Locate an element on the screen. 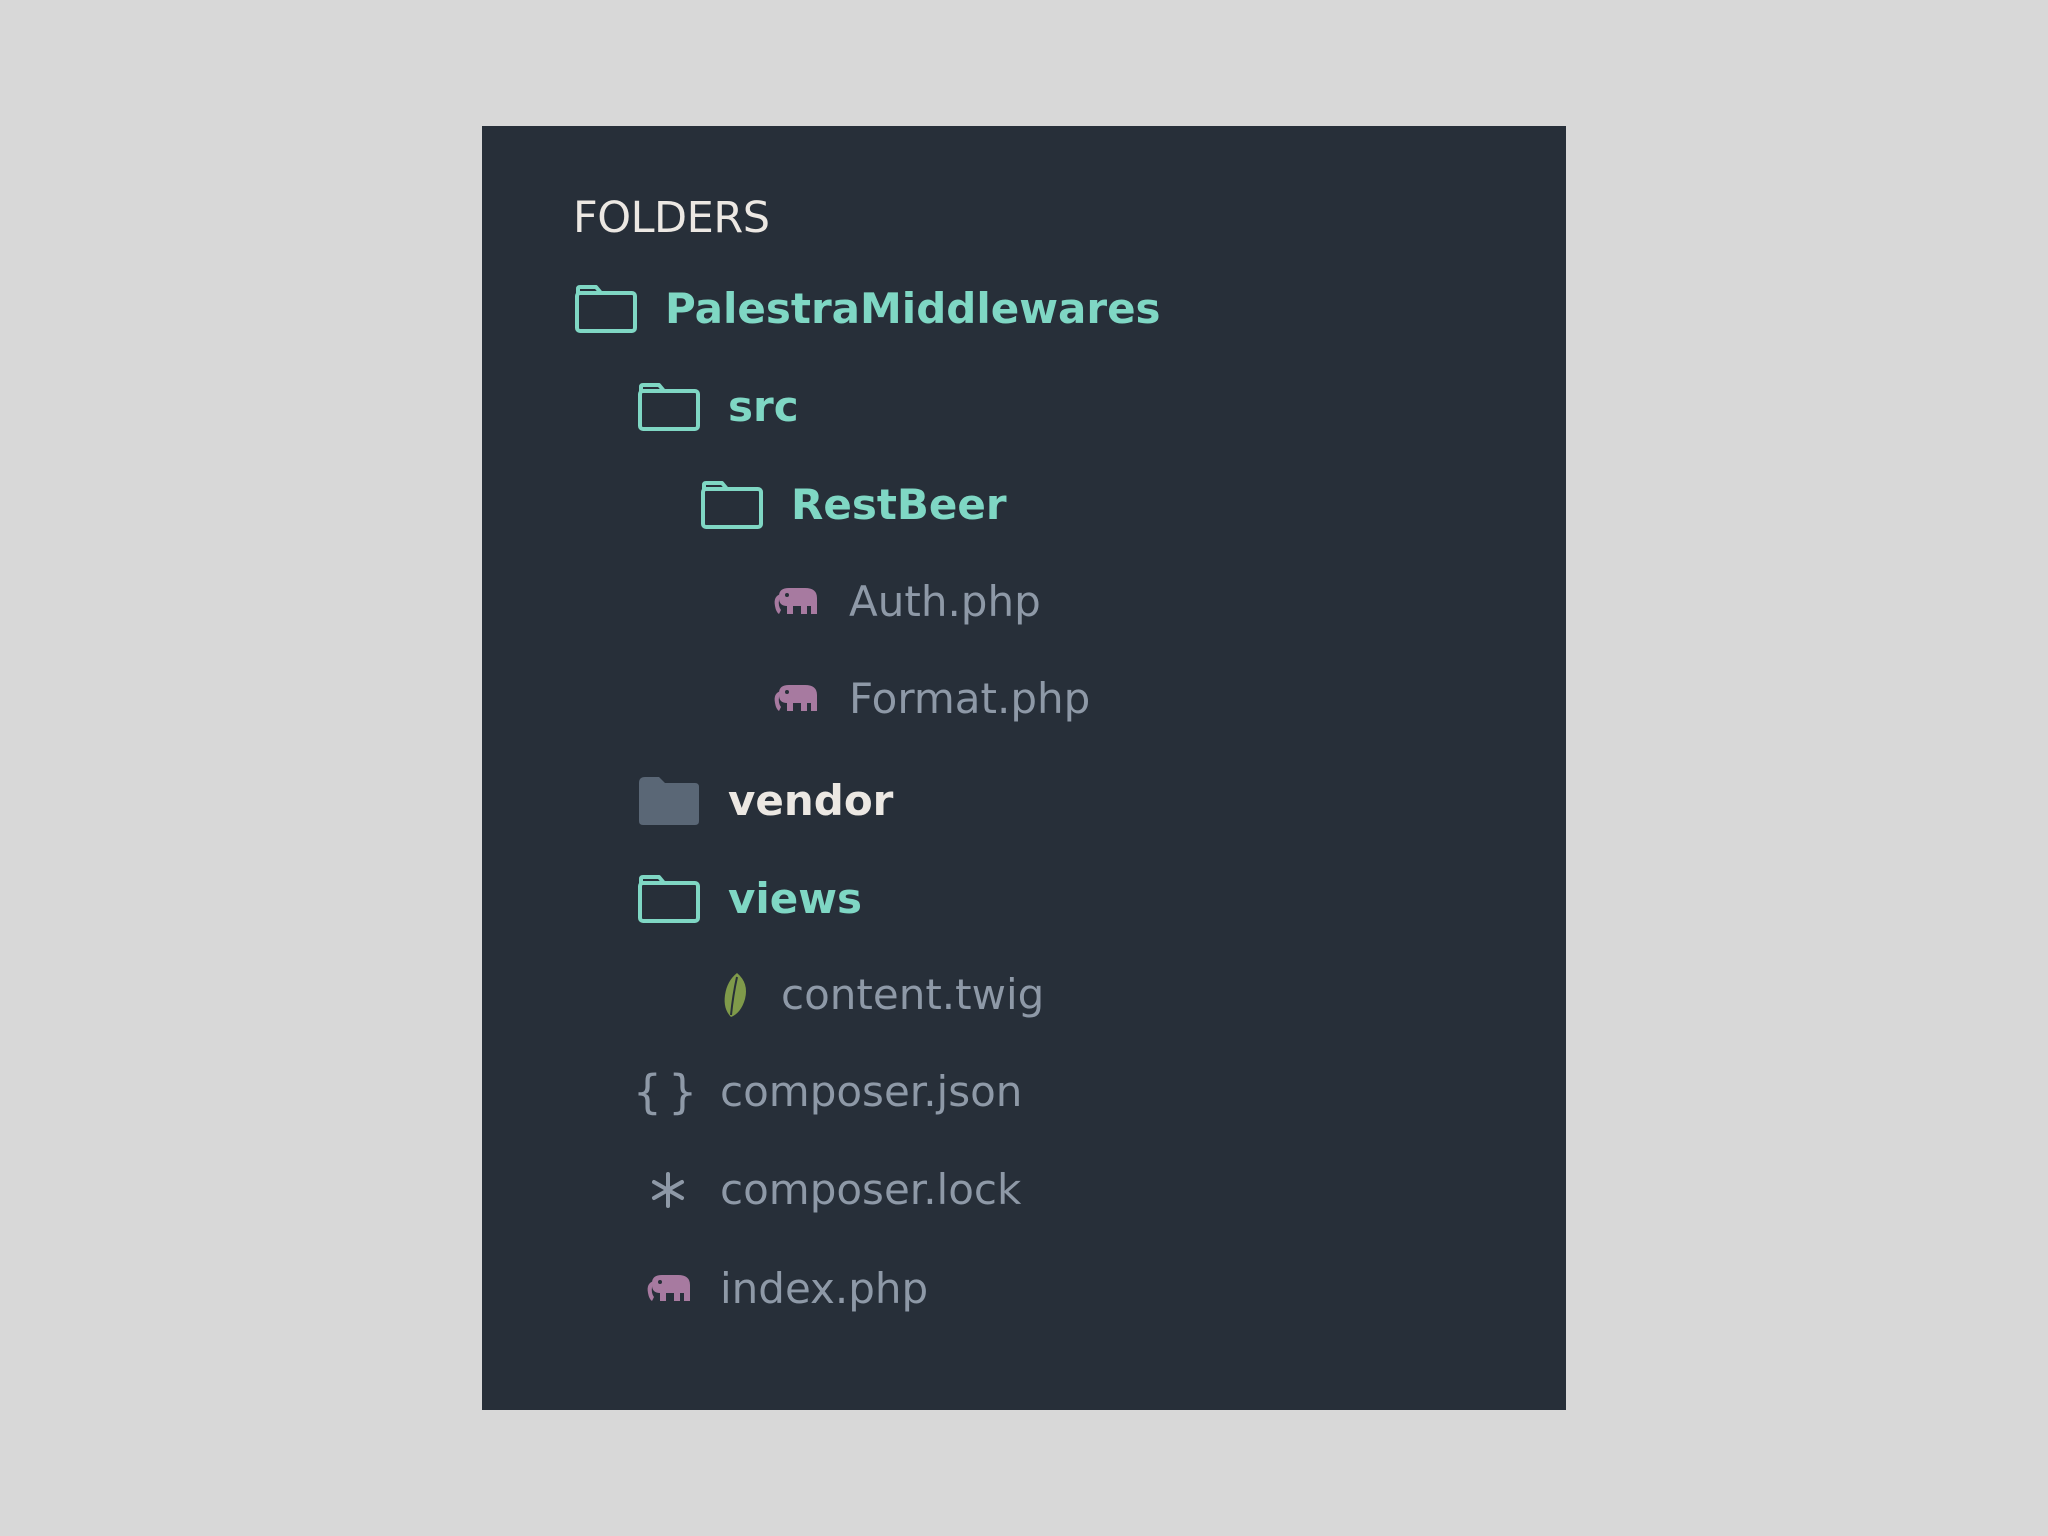 Image resolution: width=2048 pixels, height=1536 pixels. tree-item-palestramiddlewares: PalestraMiddlewares is located at coordinates (867, 309).